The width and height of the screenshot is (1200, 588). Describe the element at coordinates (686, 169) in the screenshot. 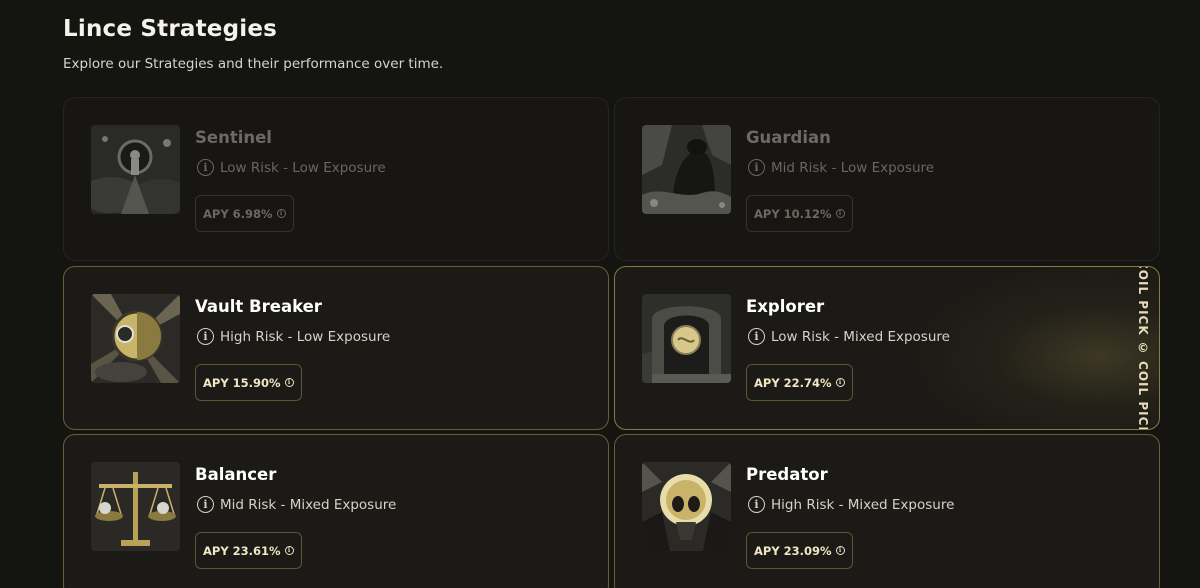

I see `panther-icon` at that location.